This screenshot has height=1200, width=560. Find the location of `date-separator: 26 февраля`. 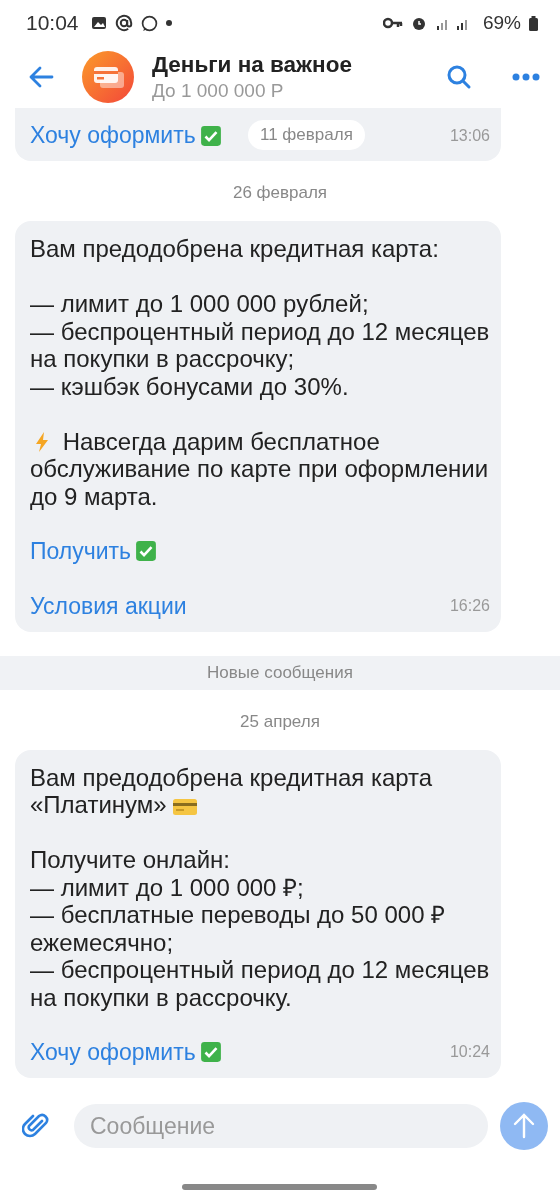

date-separator: 26 февраля is located at coordinates (280, 193).